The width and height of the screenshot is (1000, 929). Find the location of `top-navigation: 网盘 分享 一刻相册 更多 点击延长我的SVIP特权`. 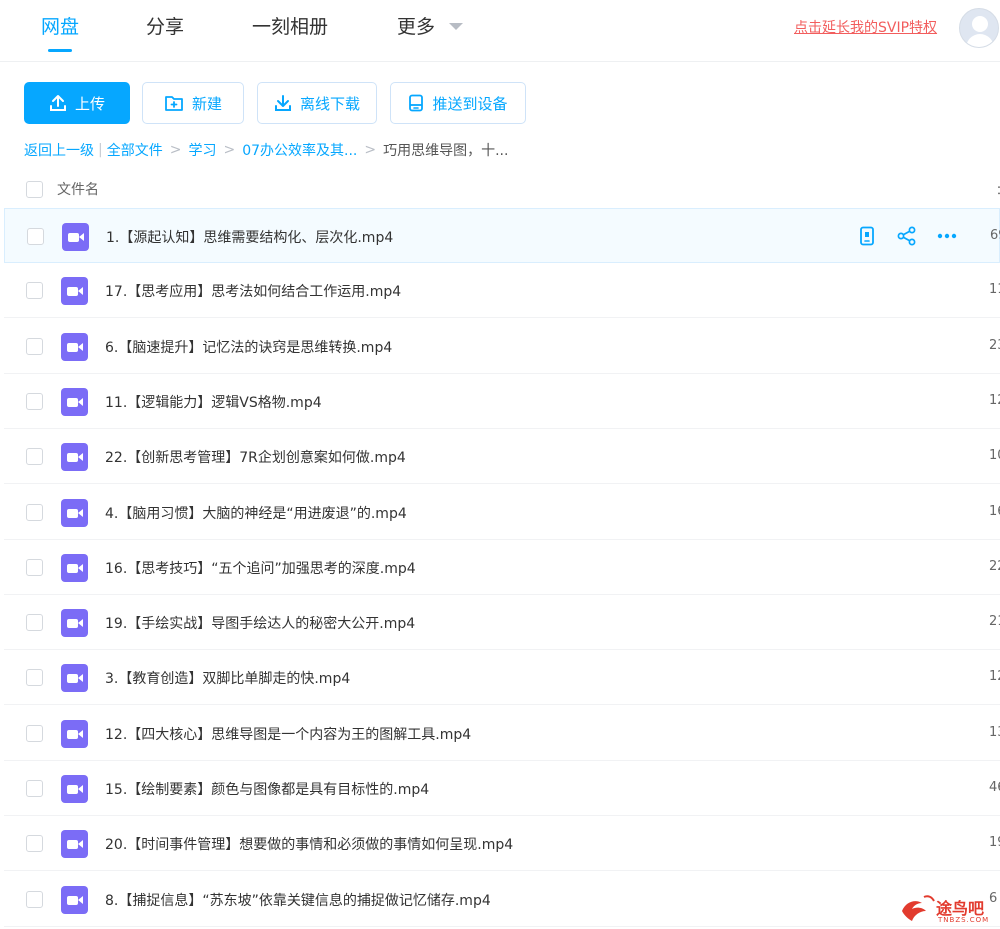

top-navigation: 网盘 分享 一刻相册 更多 点击延长我的SVIP特权 is located at coordinates (500, 31).